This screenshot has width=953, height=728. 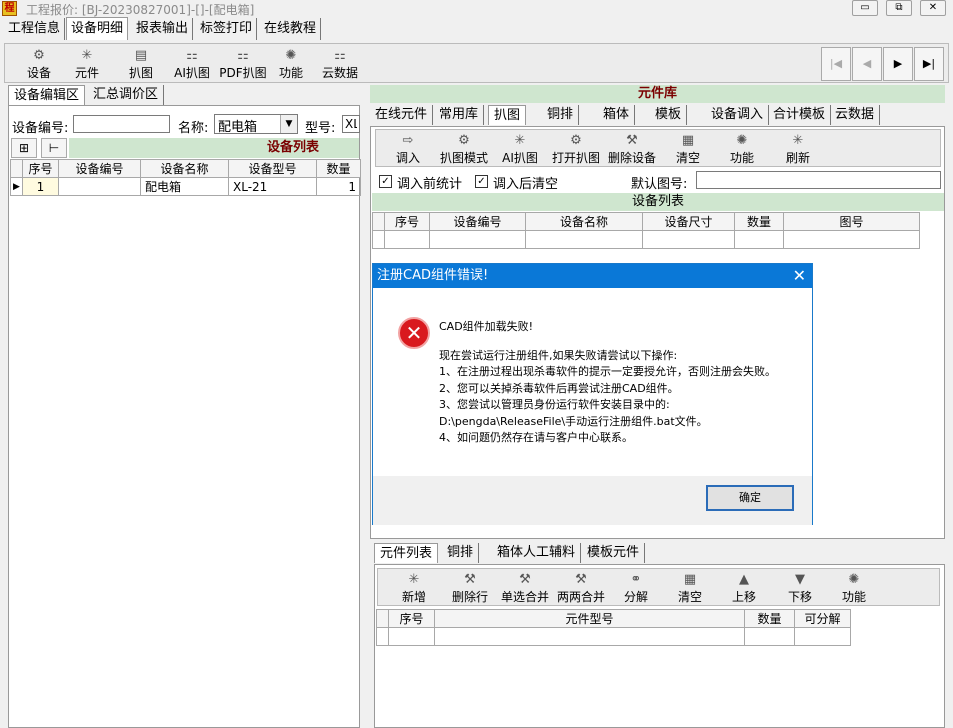 I want to click on col-device-size: 设备尺寸, so click(x=688, y=221).